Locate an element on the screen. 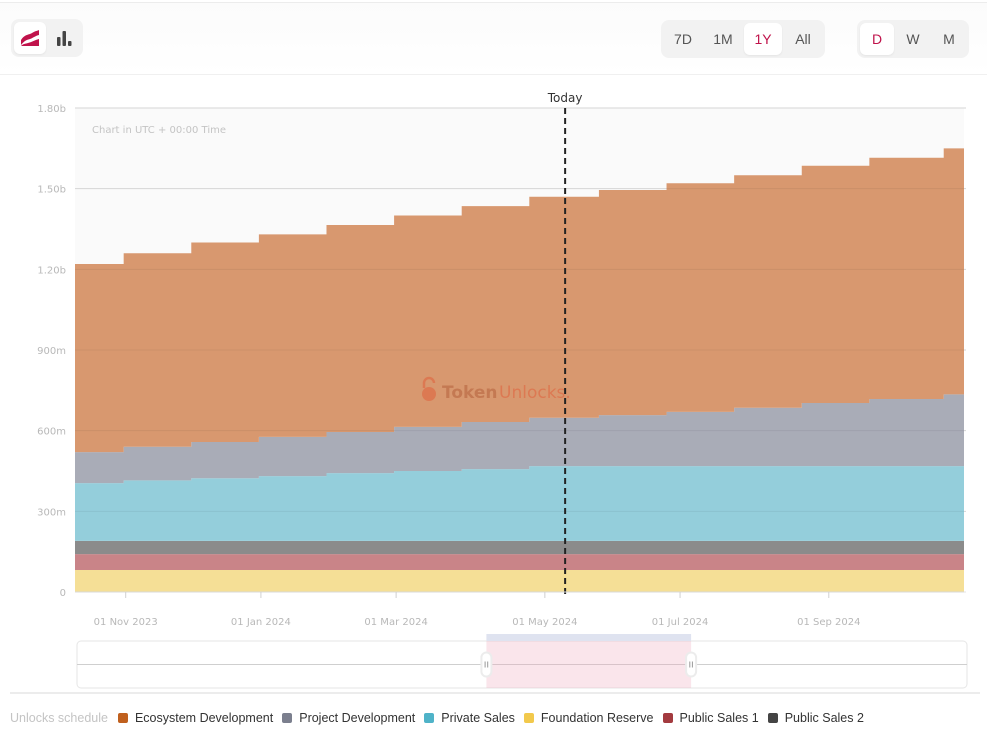 Image resolution: width=987 pixels, height=739 pixels. legend-item-public-sales-2: Public Sales 2 is located at coordinates (815, 718).